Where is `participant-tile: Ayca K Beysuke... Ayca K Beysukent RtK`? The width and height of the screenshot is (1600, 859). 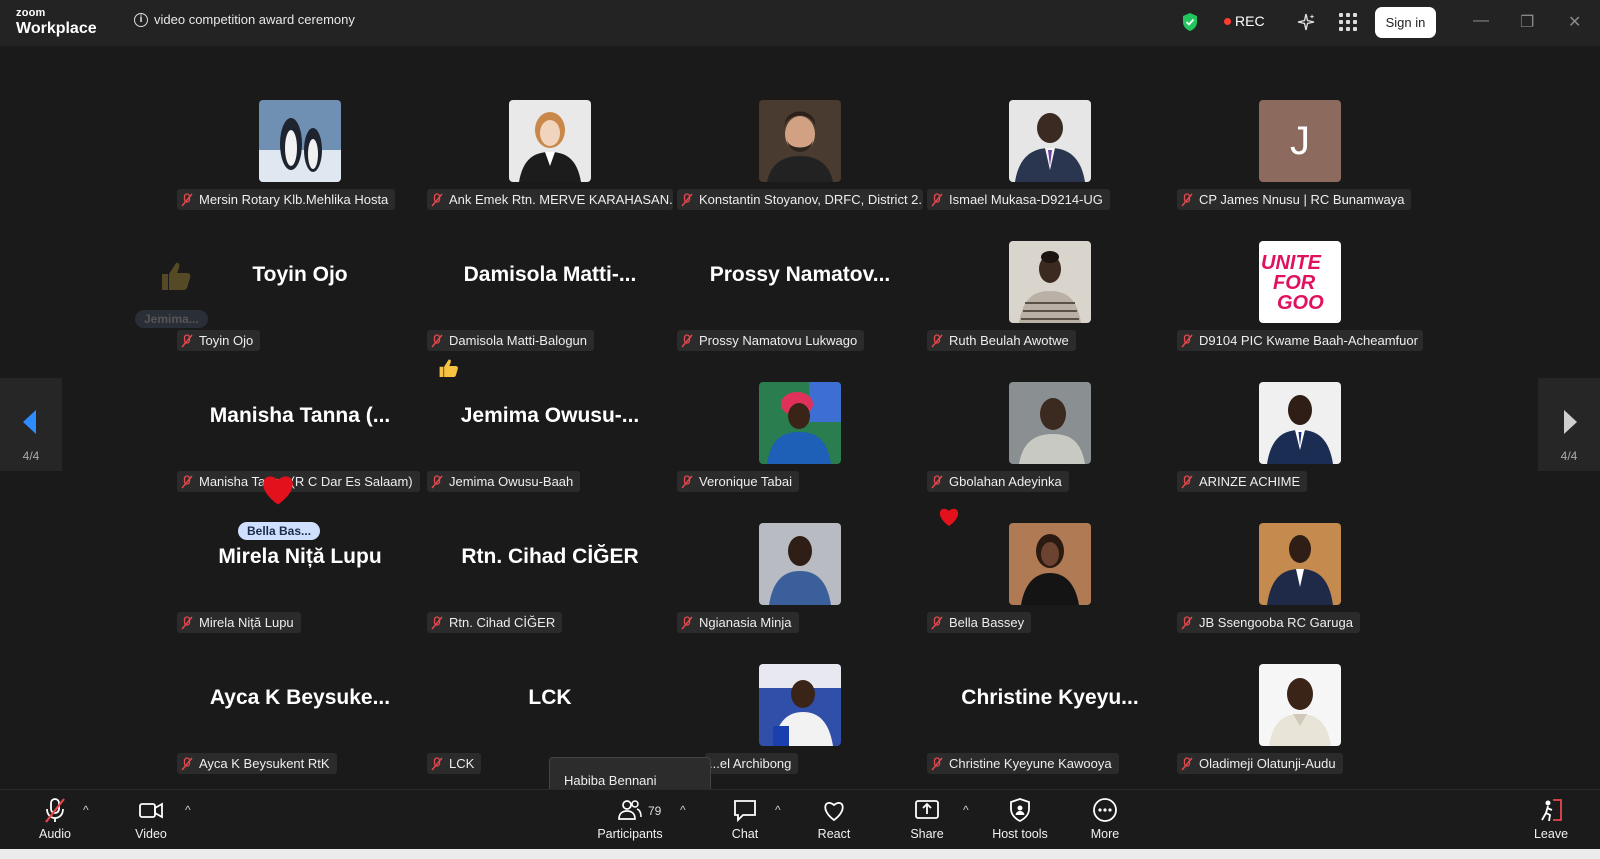 participant-tile: Ayca K Beysuke... Ayca K Beysukent RtK is located at coordinates (300, 727).